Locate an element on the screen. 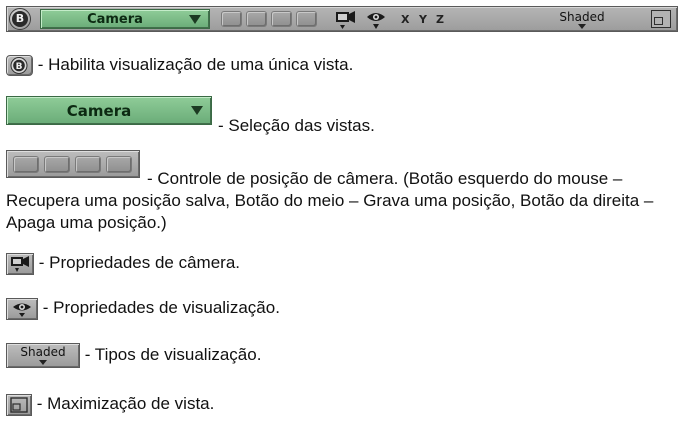 This screenshot has height=423, width=683. legend-camera-props-text: - Propriedades de câmera. is located at coordinates (139, 262).